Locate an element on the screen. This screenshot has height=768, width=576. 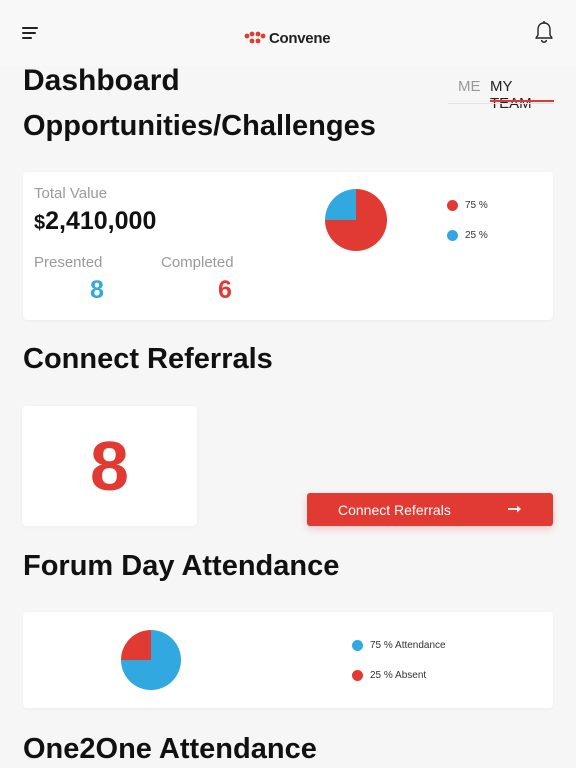
total-value: $2,410,000 is located at coordinates (95, 221).